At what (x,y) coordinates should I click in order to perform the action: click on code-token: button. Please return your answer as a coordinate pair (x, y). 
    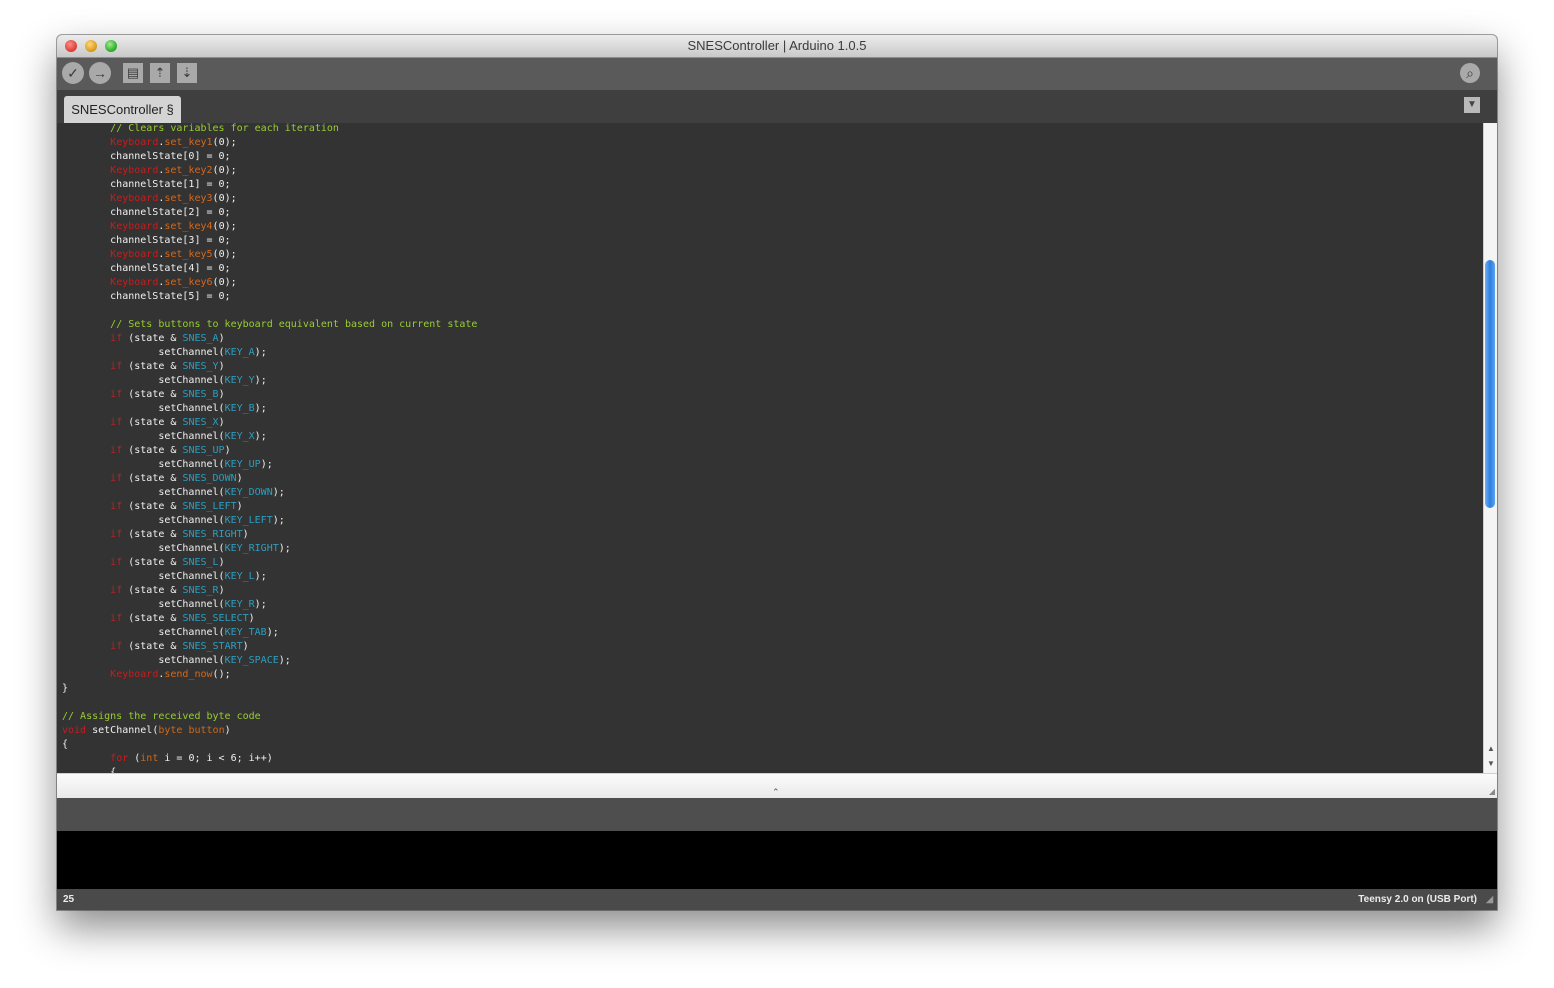
    Looking at the image, I should click on (206, 730).